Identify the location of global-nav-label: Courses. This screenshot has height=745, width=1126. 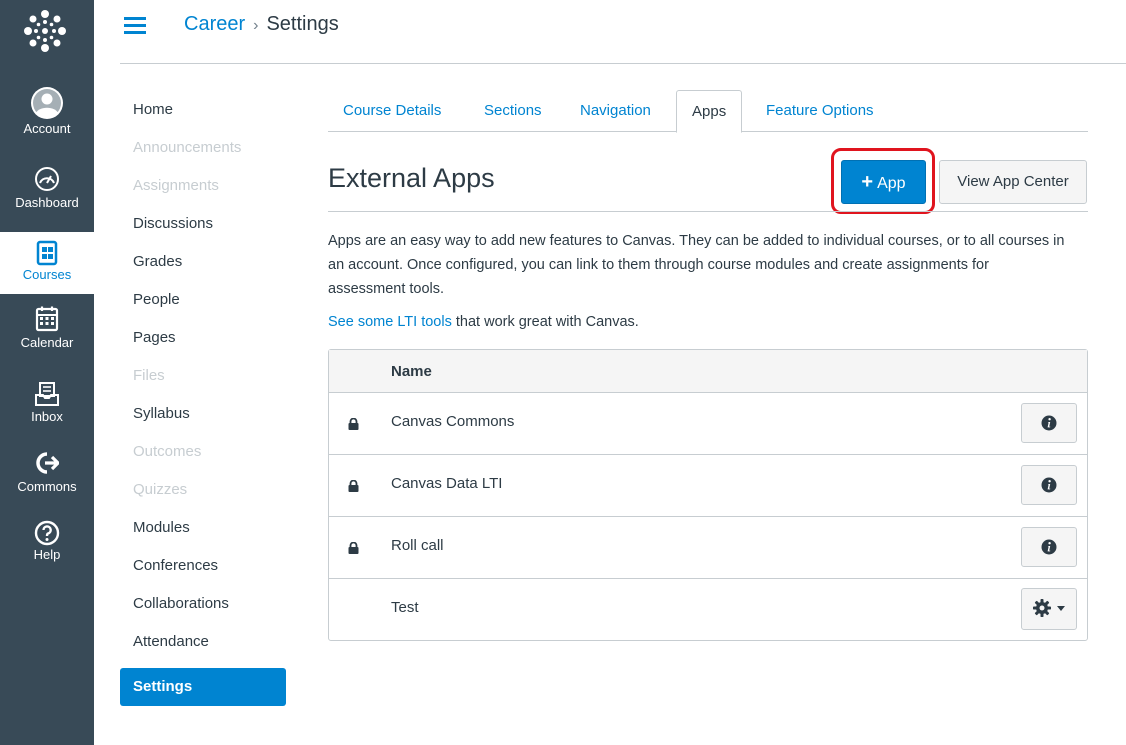
(47, 274).